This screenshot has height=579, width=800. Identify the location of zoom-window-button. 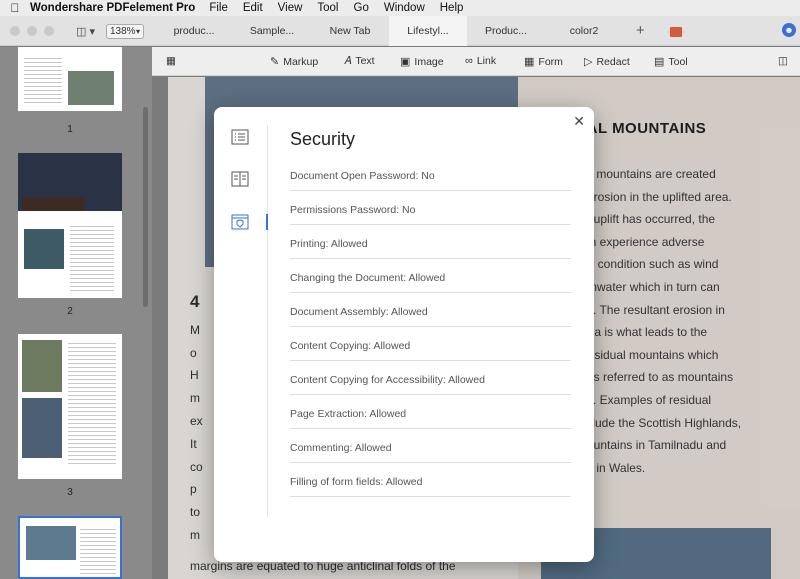
(49, 31).